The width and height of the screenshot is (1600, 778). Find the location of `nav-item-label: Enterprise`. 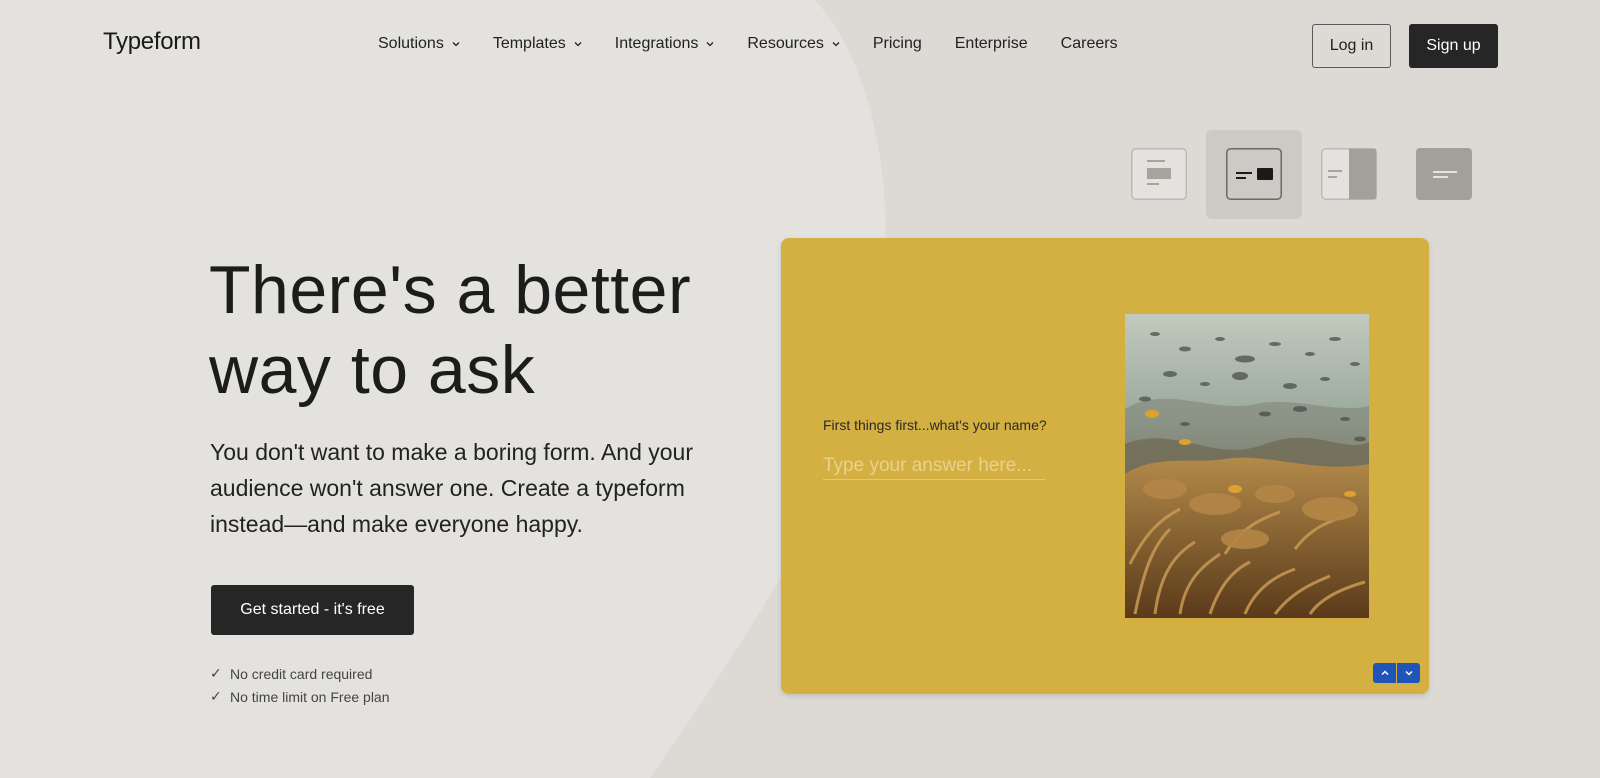

nav-item-label: Enterprise is located at coordinates (991, 43).